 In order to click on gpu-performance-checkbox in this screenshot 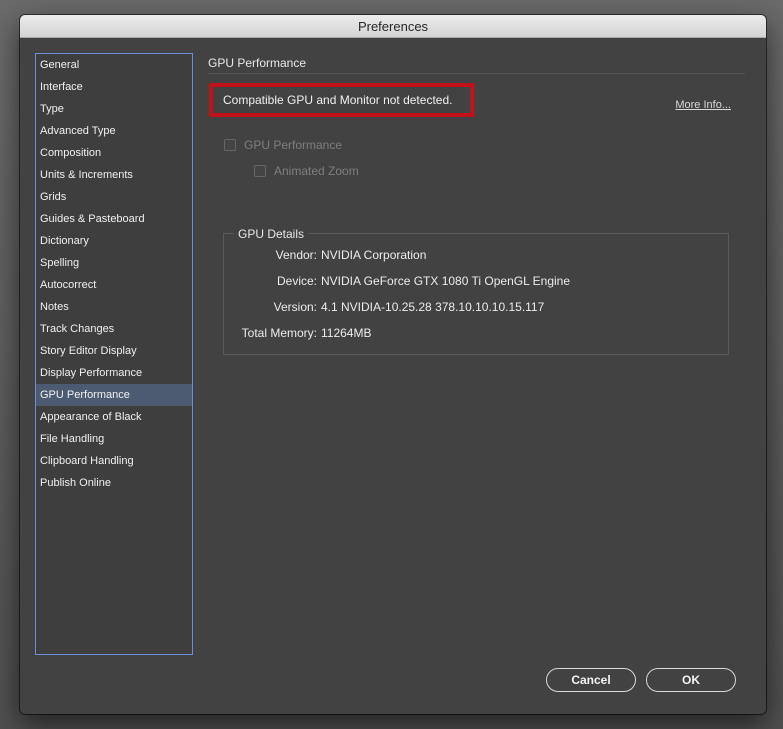, I will do `click(230, 145)`.